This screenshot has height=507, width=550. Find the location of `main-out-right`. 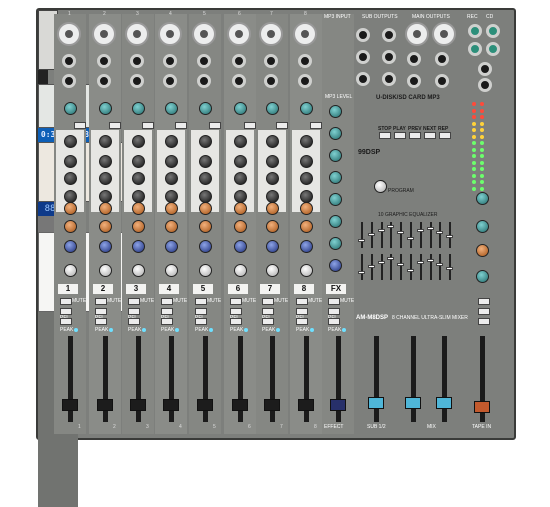

main-out-right is located at coordinates (444, 34).